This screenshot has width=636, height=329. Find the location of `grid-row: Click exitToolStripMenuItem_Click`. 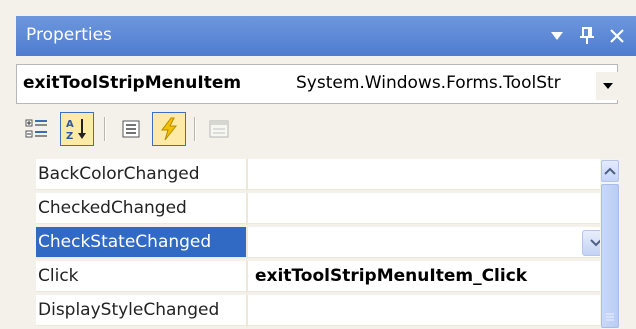

grid-row: Click exitToolStripMenuItem_Click is located at coordinates (316, 277).